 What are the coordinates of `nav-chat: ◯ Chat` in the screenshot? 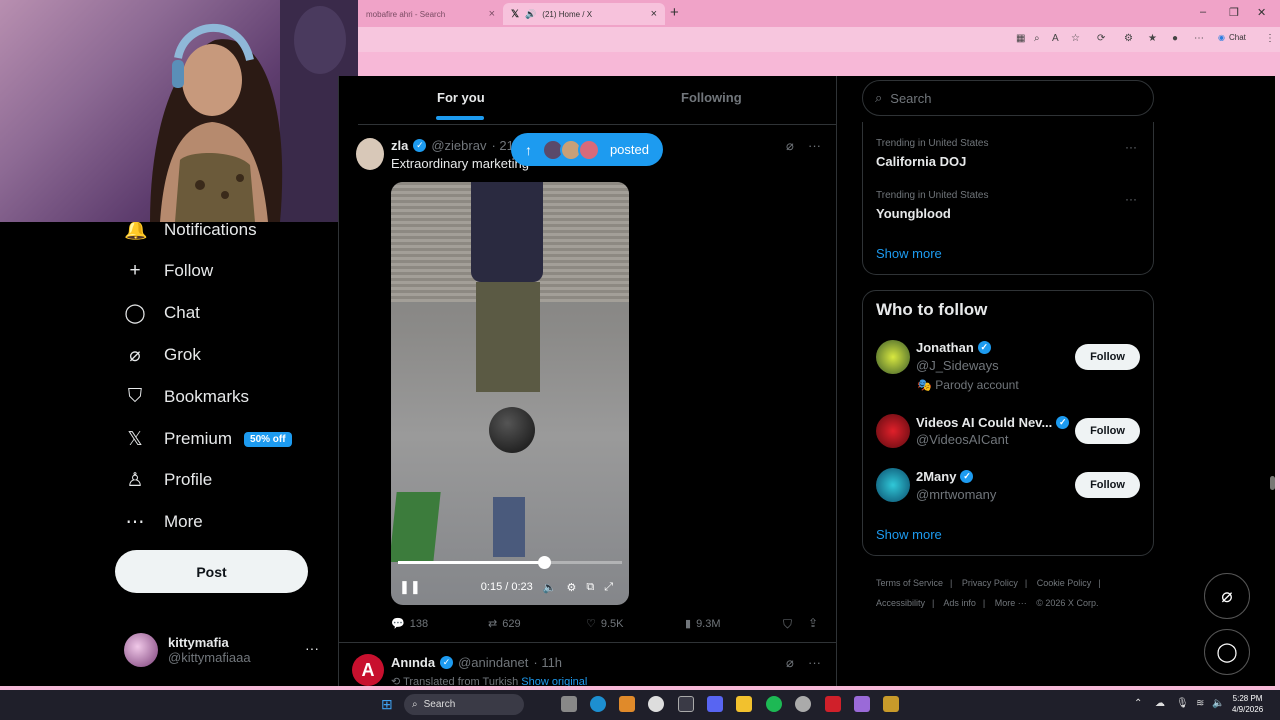 It's located at (162, 313).